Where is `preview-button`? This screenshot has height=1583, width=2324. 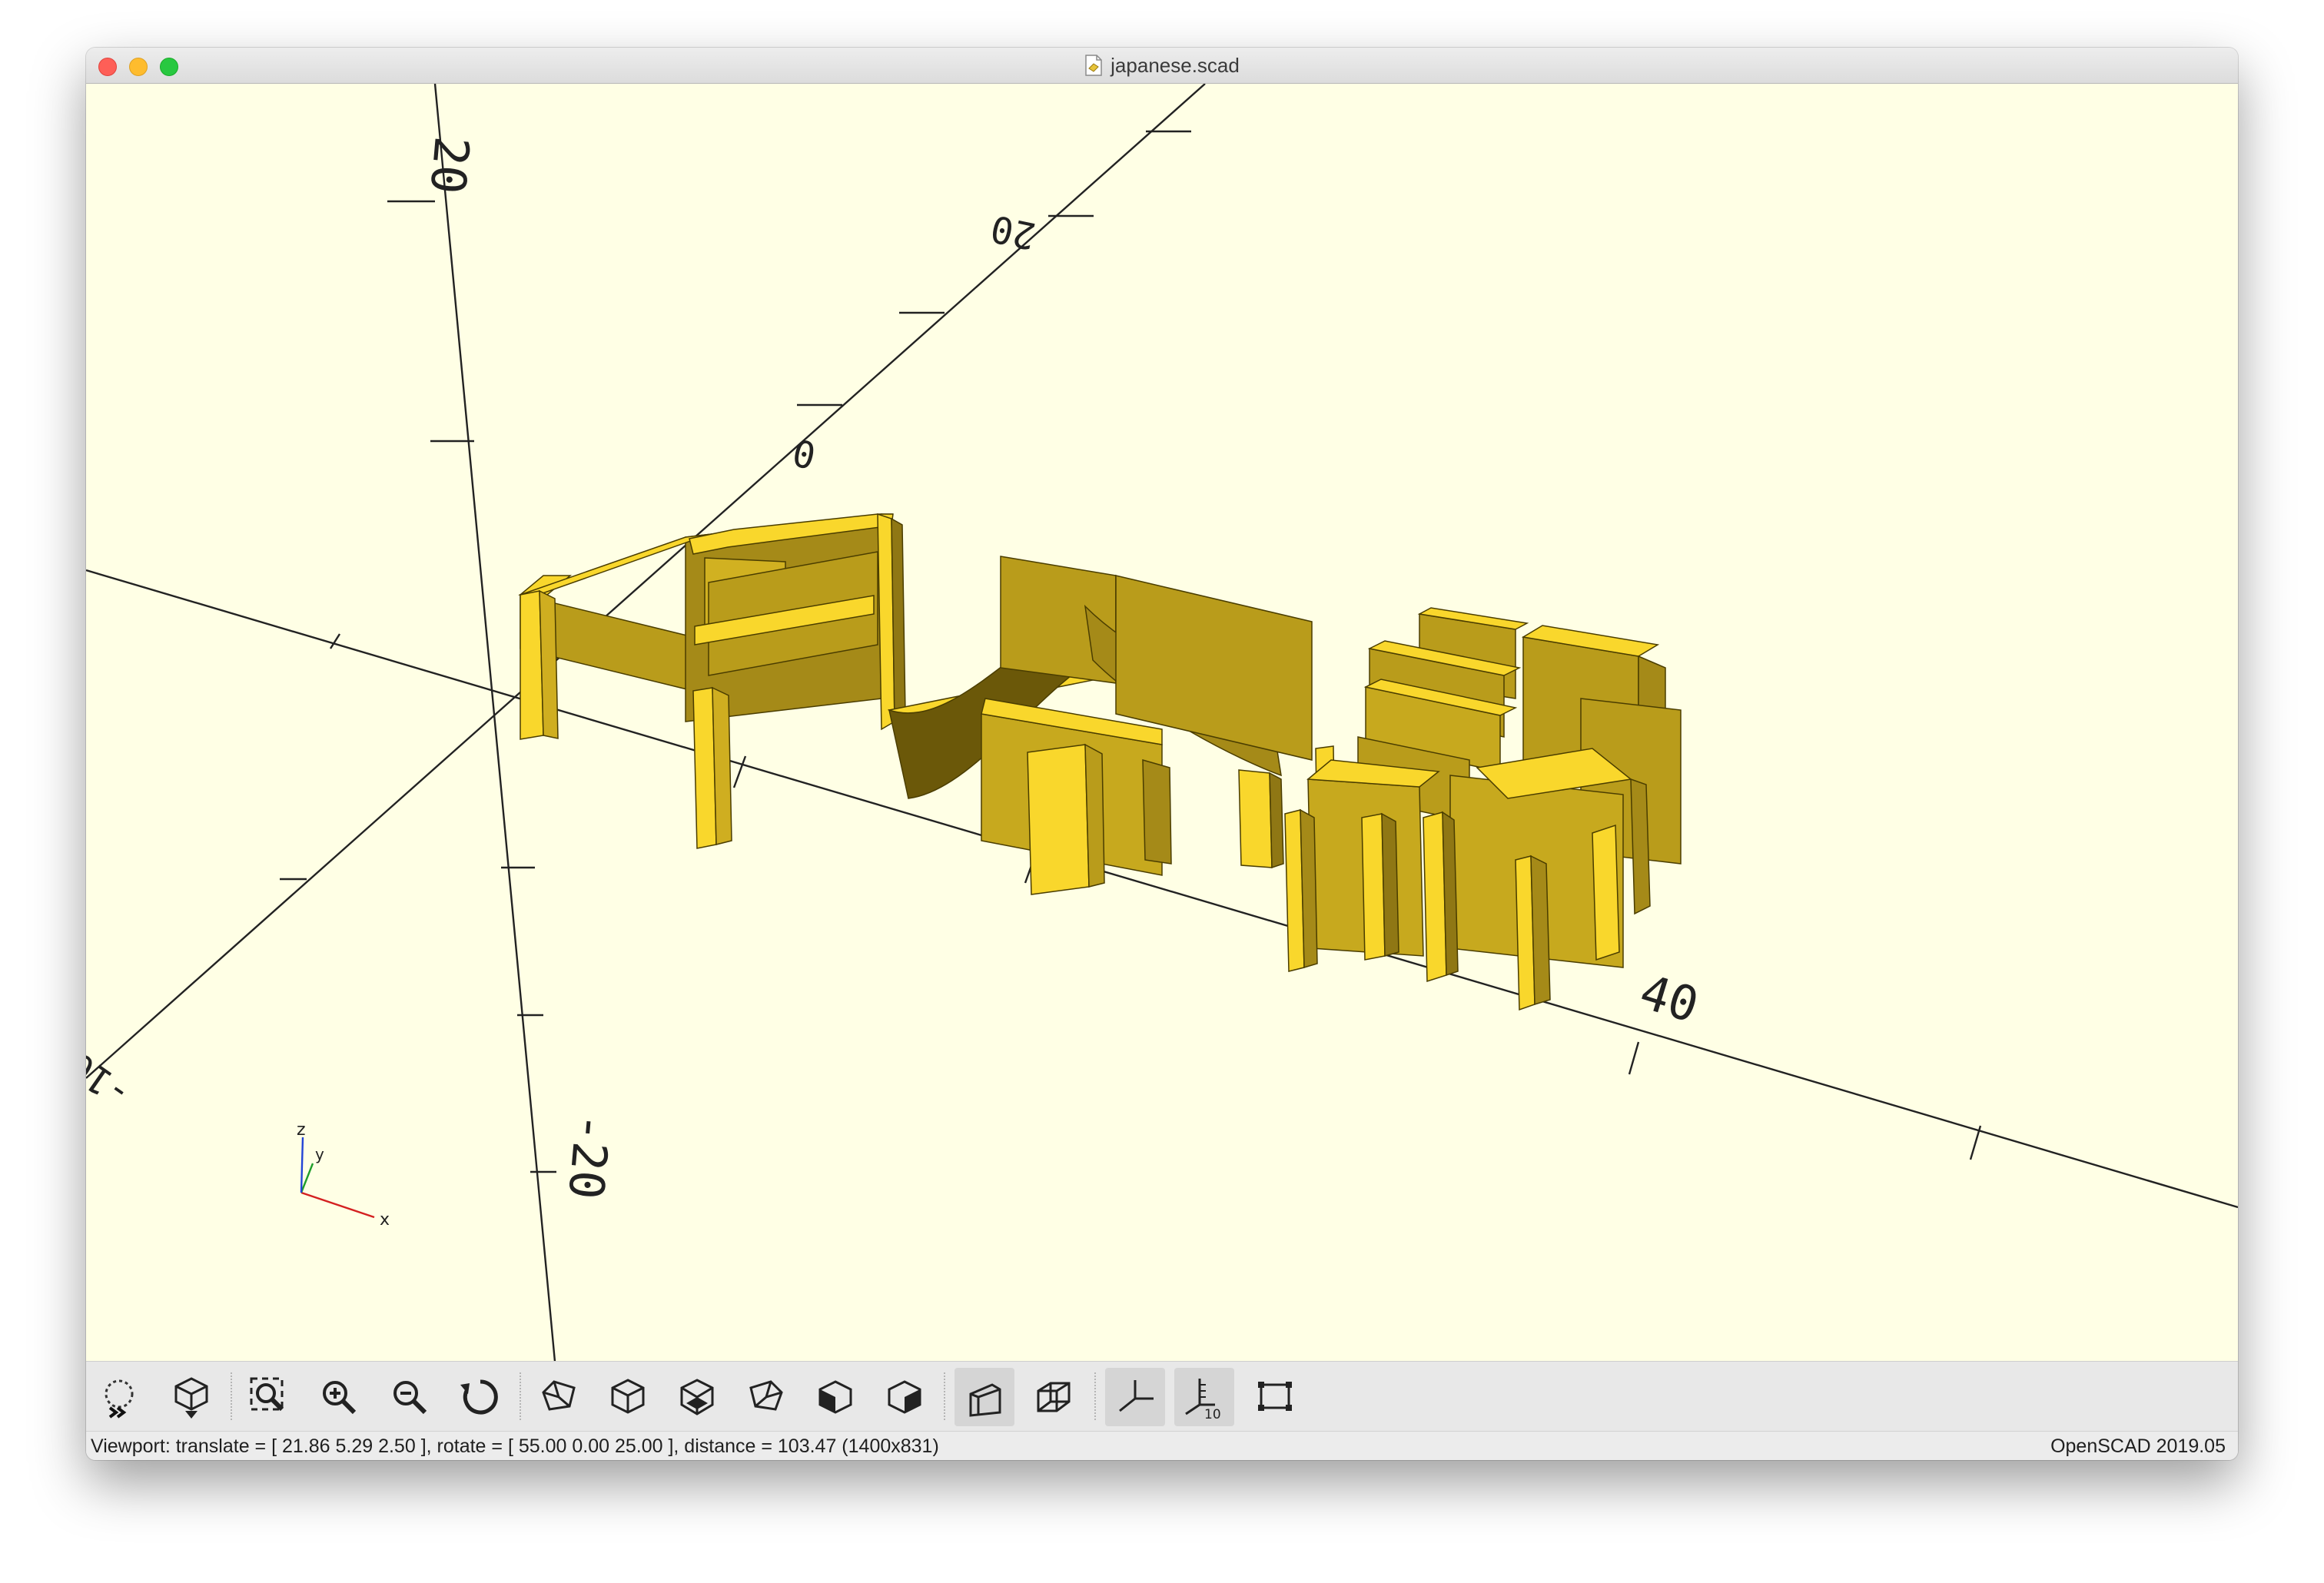
preview-button is located at coordinates (121, 1397).